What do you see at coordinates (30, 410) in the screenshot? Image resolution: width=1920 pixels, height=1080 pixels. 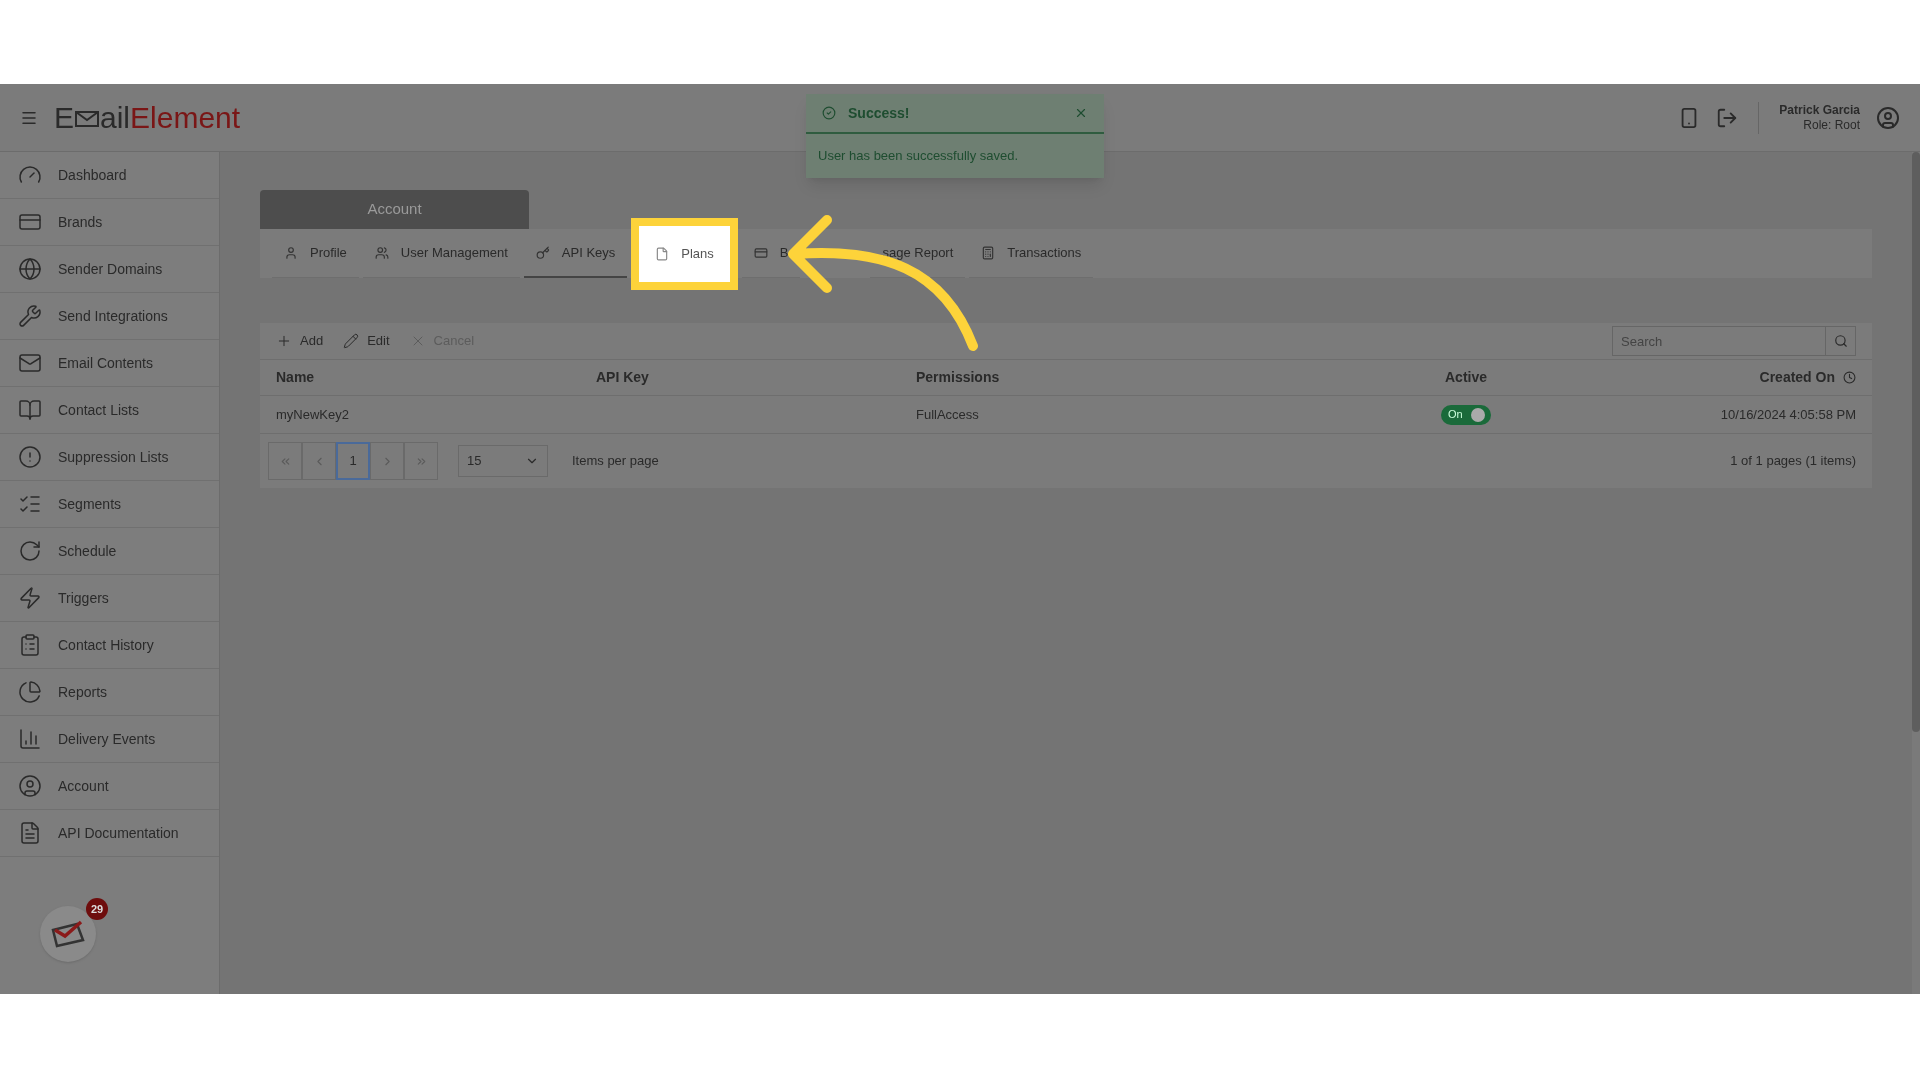 I see `book-icon` at bounding box center [30, 410].